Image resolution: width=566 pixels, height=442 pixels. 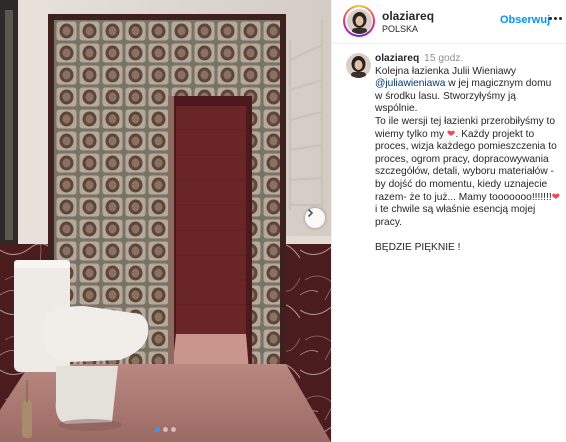 I want to click on profile-avatar, so click(x=359, y=21).